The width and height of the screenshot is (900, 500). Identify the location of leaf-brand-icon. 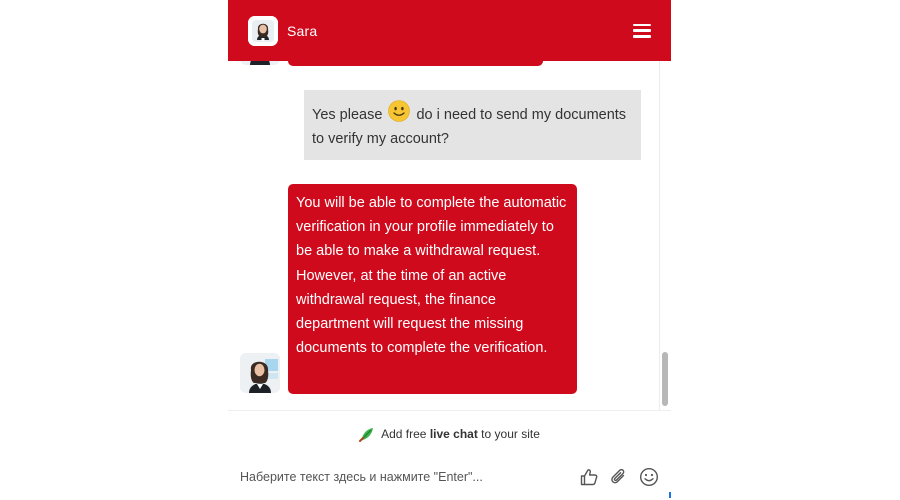
(366, 435).